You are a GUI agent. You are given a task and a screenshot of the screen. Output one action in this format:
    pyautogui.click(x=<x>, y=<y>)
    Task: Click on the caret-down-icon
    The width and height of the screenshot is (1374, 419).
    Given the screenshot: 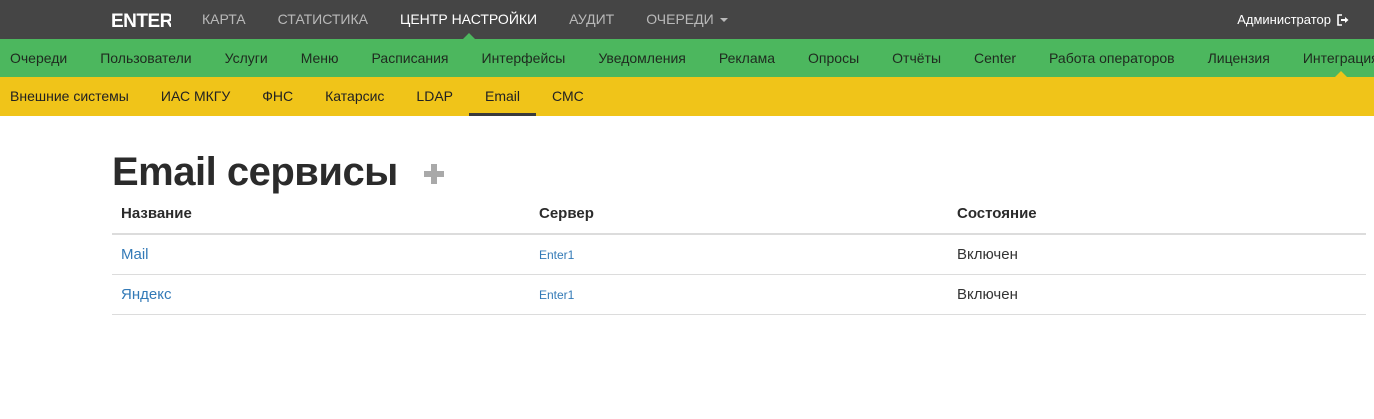 What is the action you would take?
    pyautogui.click(x=723, y=20)
    